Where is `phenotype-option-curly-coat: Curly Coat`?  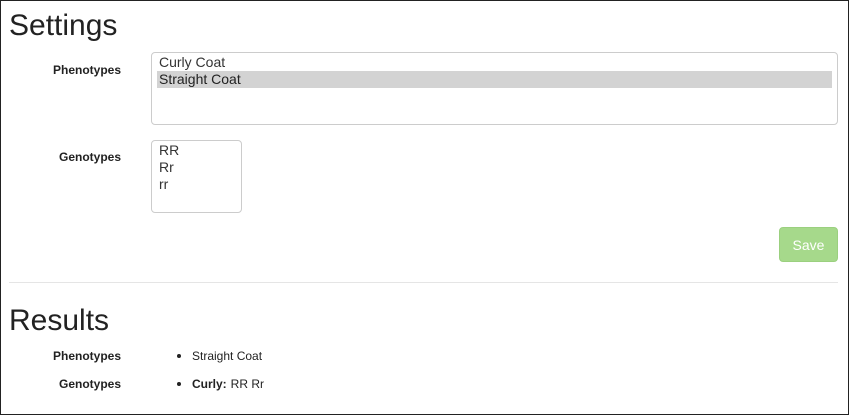 phenotype-option-curly-coat: Curly Coat is located at coordinates (494, 62).